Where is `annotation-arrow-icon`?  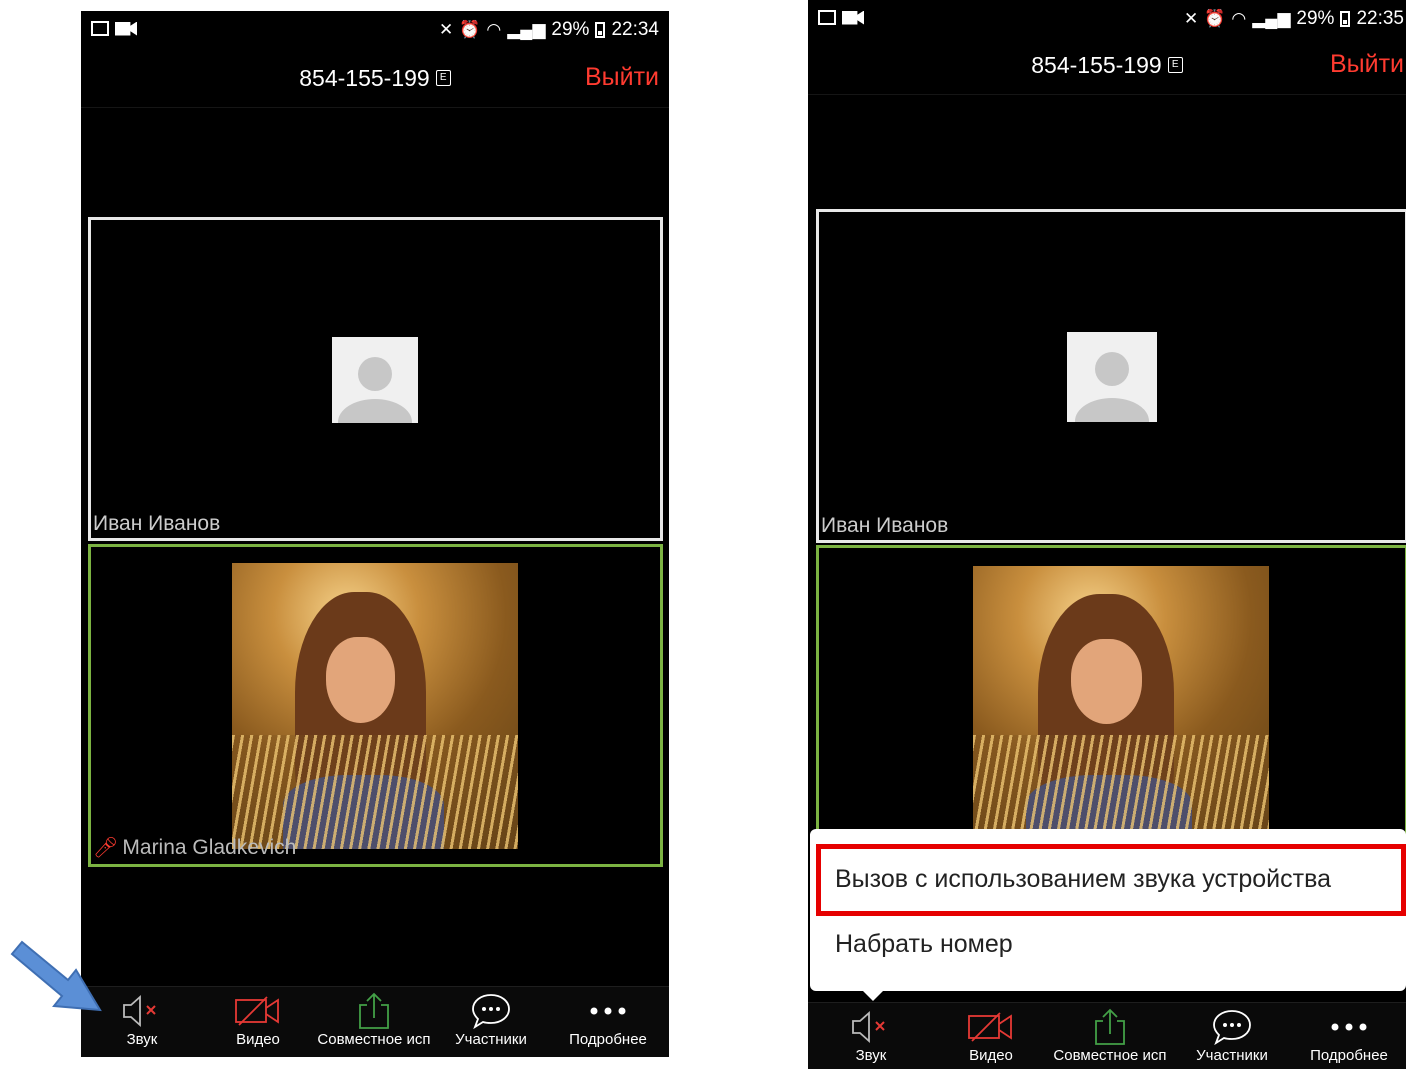
annotation-arrow-icon is located at coordinates (56, 976).